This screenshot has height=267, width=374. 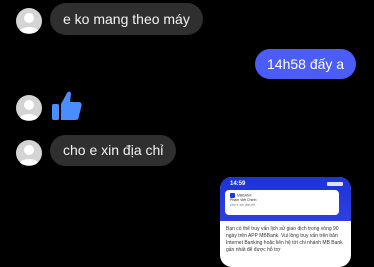 What do you see at coordinates (335, 184) in the screenshot?
I see `status-icons` at bounding box center [335, 184].